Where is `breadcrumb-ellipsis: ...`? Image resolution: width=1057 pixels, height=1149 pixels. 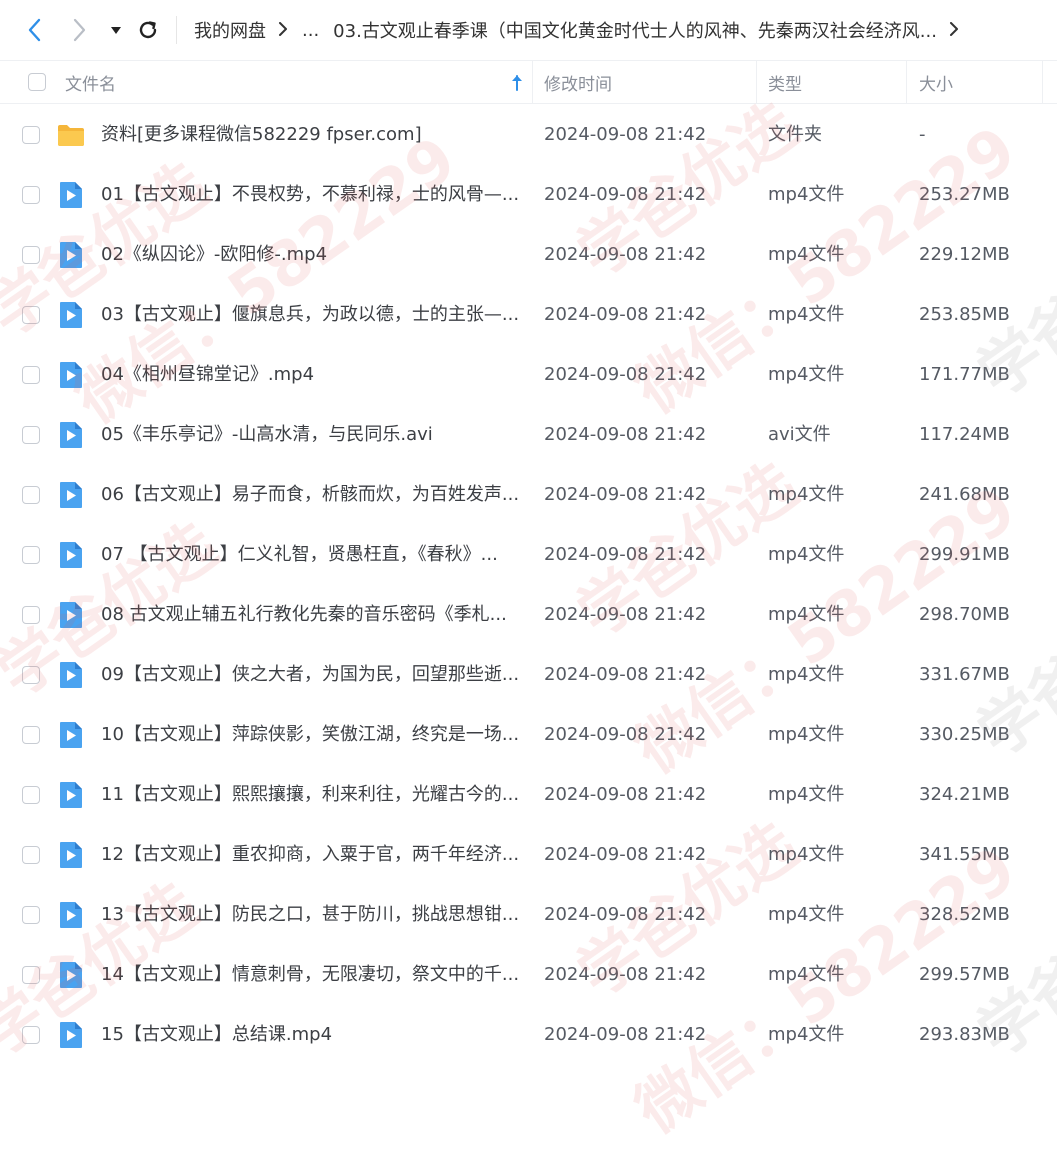 breadcrumb-ellipsis: ... is located at coordinates (310, 30).